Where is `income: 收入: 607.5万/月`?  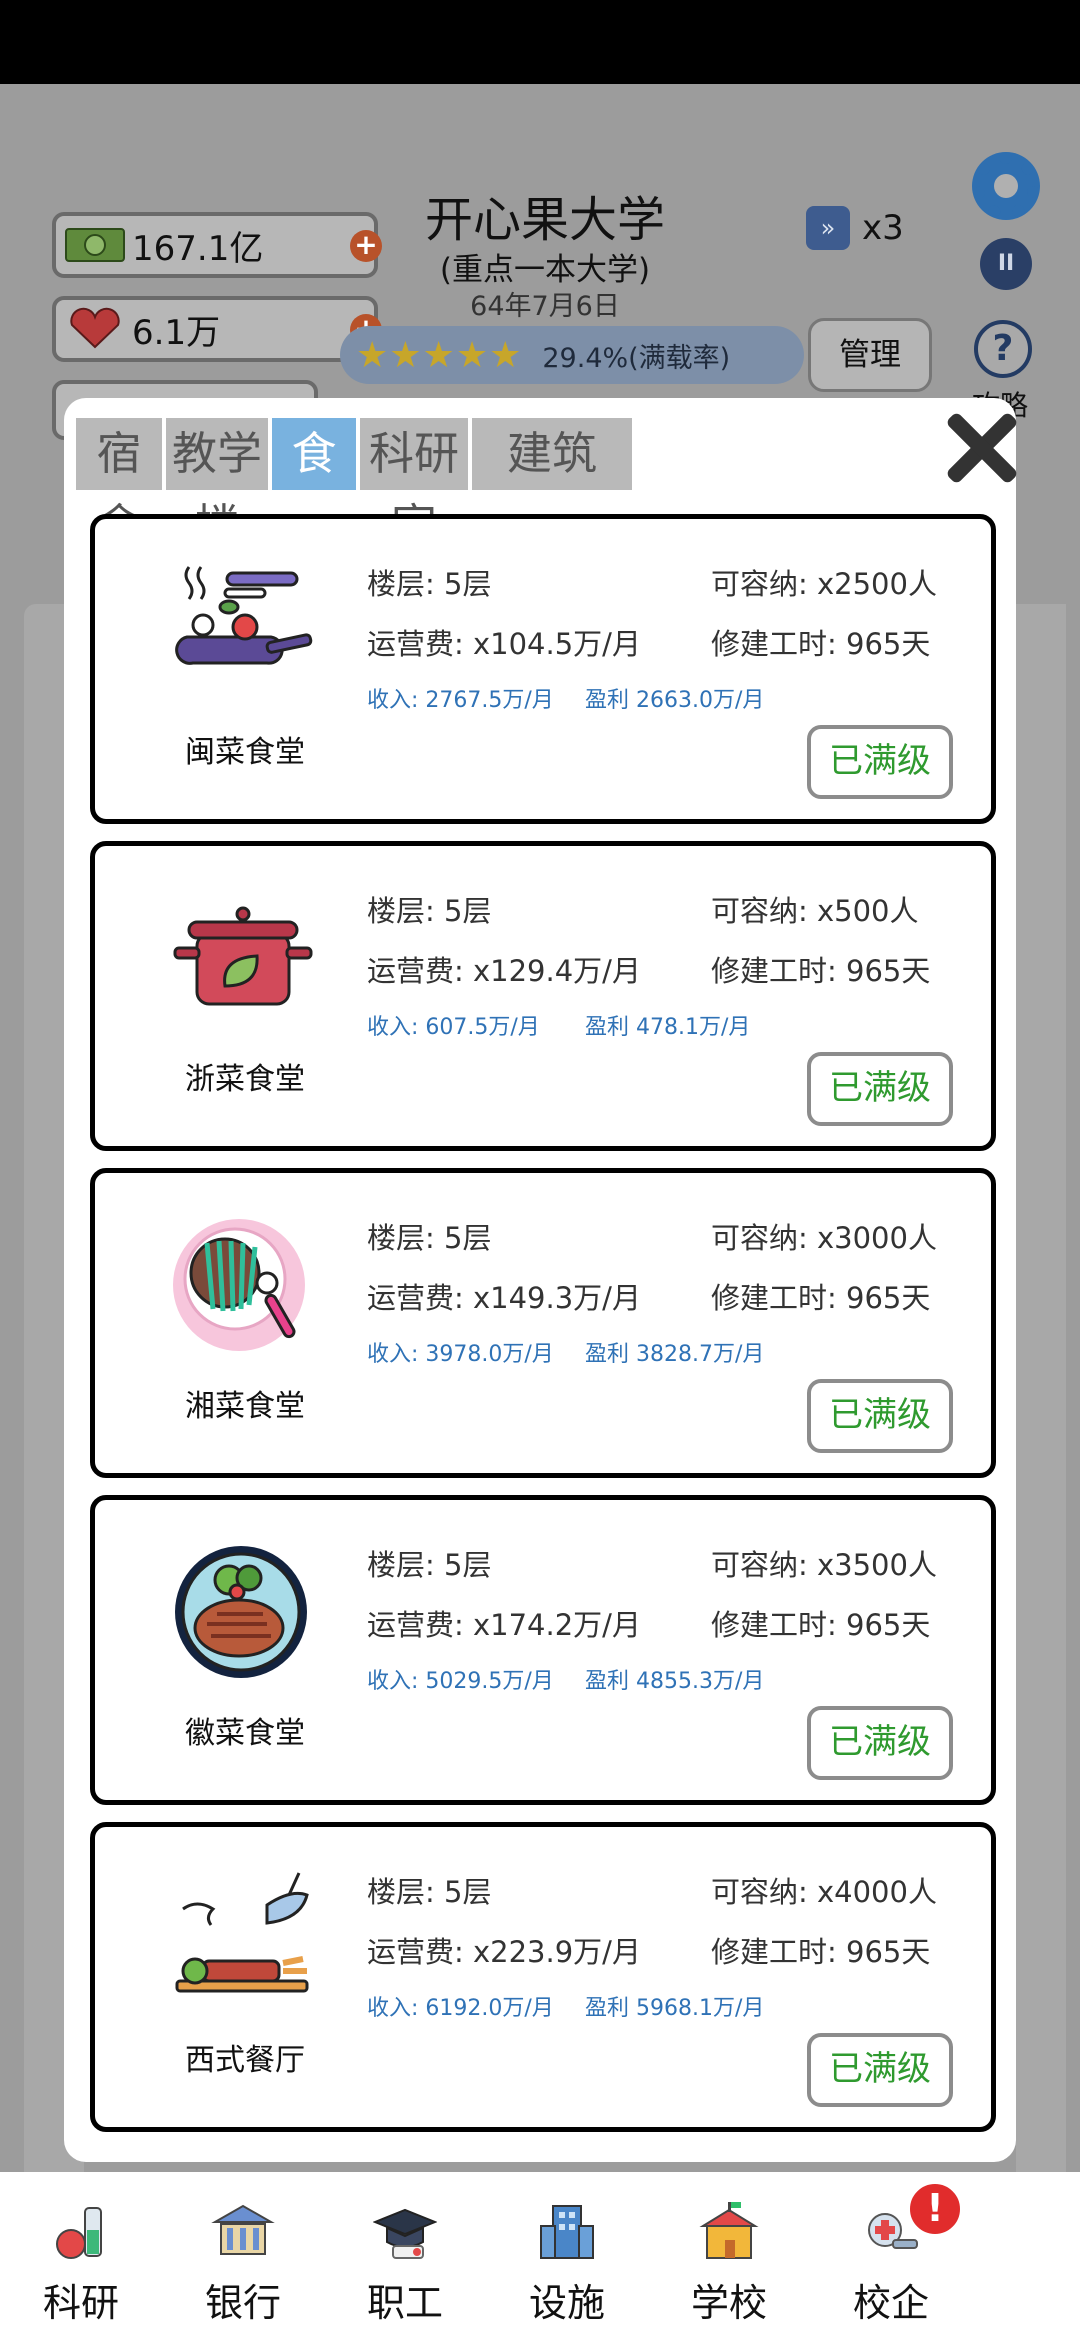
income: 收入: 607.5万/月 is located at coordinates (453, 1027).